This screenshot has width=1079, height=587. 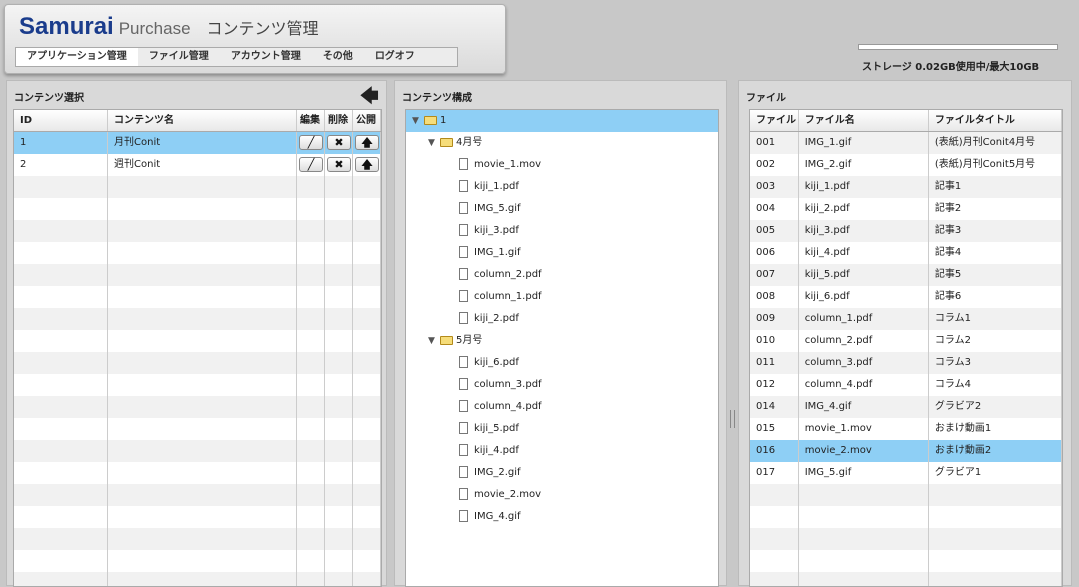 I want to click on file-cell: 010, so click(x=774, y=341).